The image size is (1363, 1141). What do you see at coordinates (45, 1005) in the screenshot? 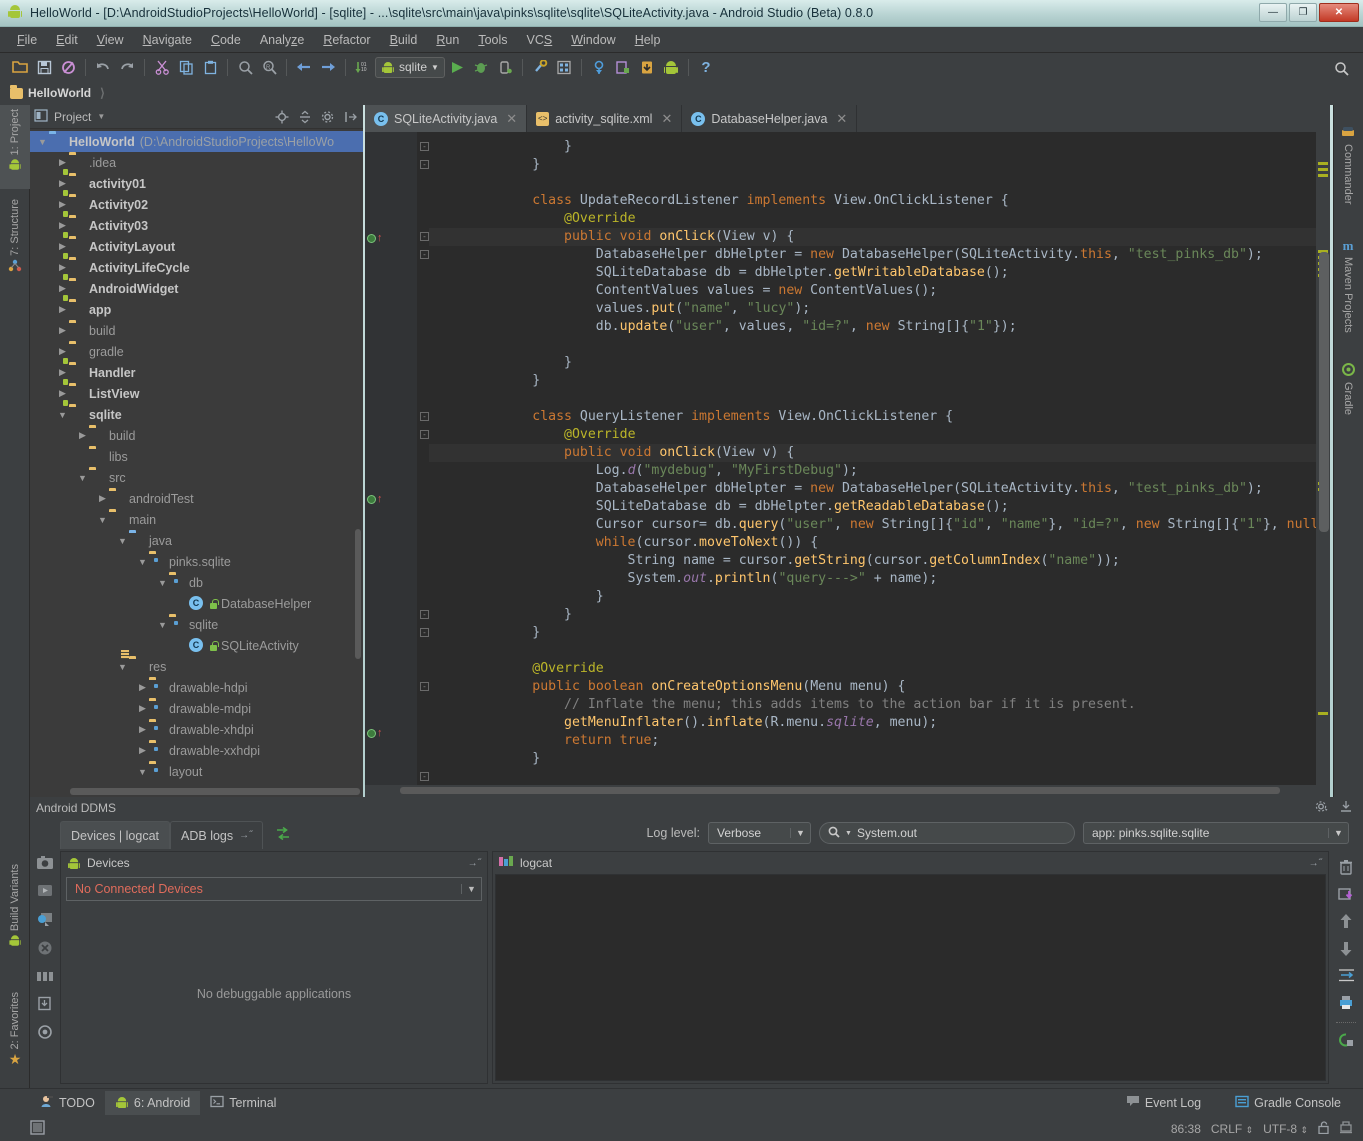
I see `capture-hprof-icon` at bounding box center [45, 1005].